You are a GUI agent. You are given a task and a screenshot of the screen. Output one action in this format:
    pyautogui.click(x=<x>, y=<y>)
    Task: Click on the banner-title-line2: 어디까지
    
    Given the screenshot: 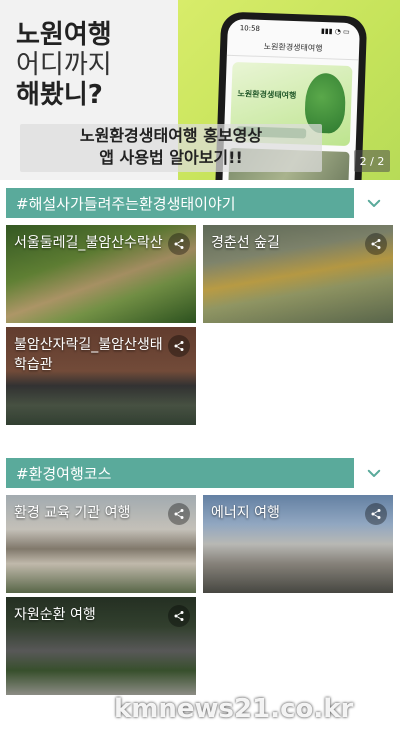 What is the action you would take?
    pyautogui.click(x=64, y=65)
    